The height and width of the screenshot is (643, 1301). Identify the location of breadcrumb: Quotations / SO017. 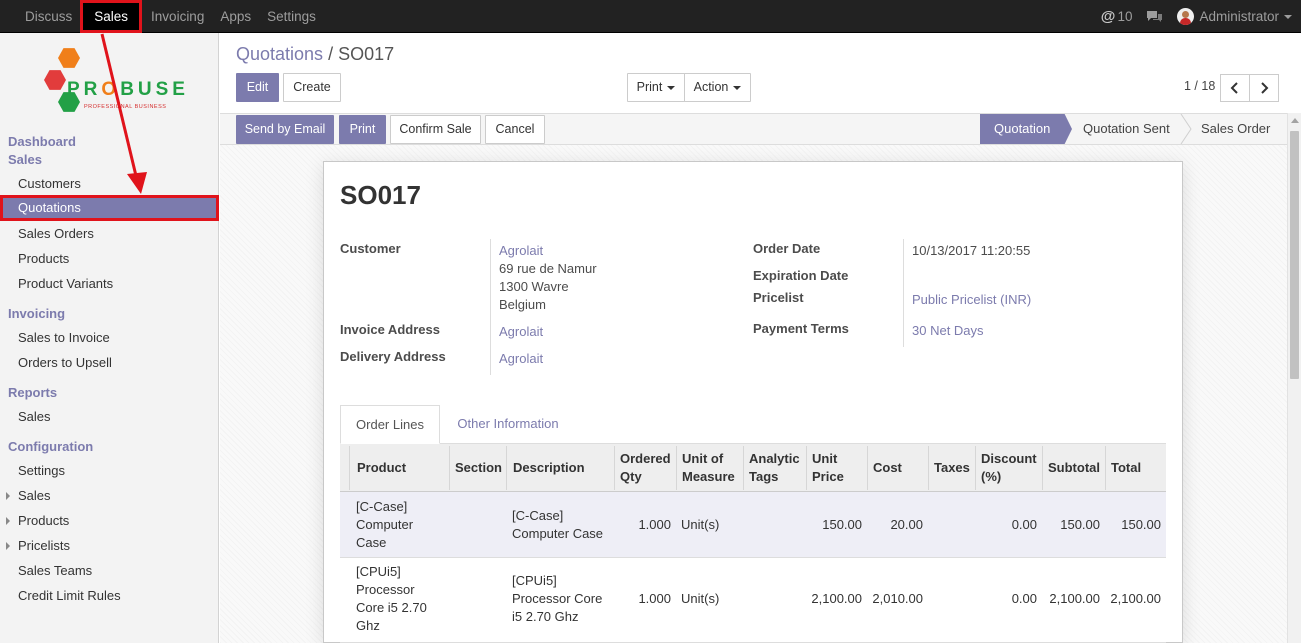
(315, 54).